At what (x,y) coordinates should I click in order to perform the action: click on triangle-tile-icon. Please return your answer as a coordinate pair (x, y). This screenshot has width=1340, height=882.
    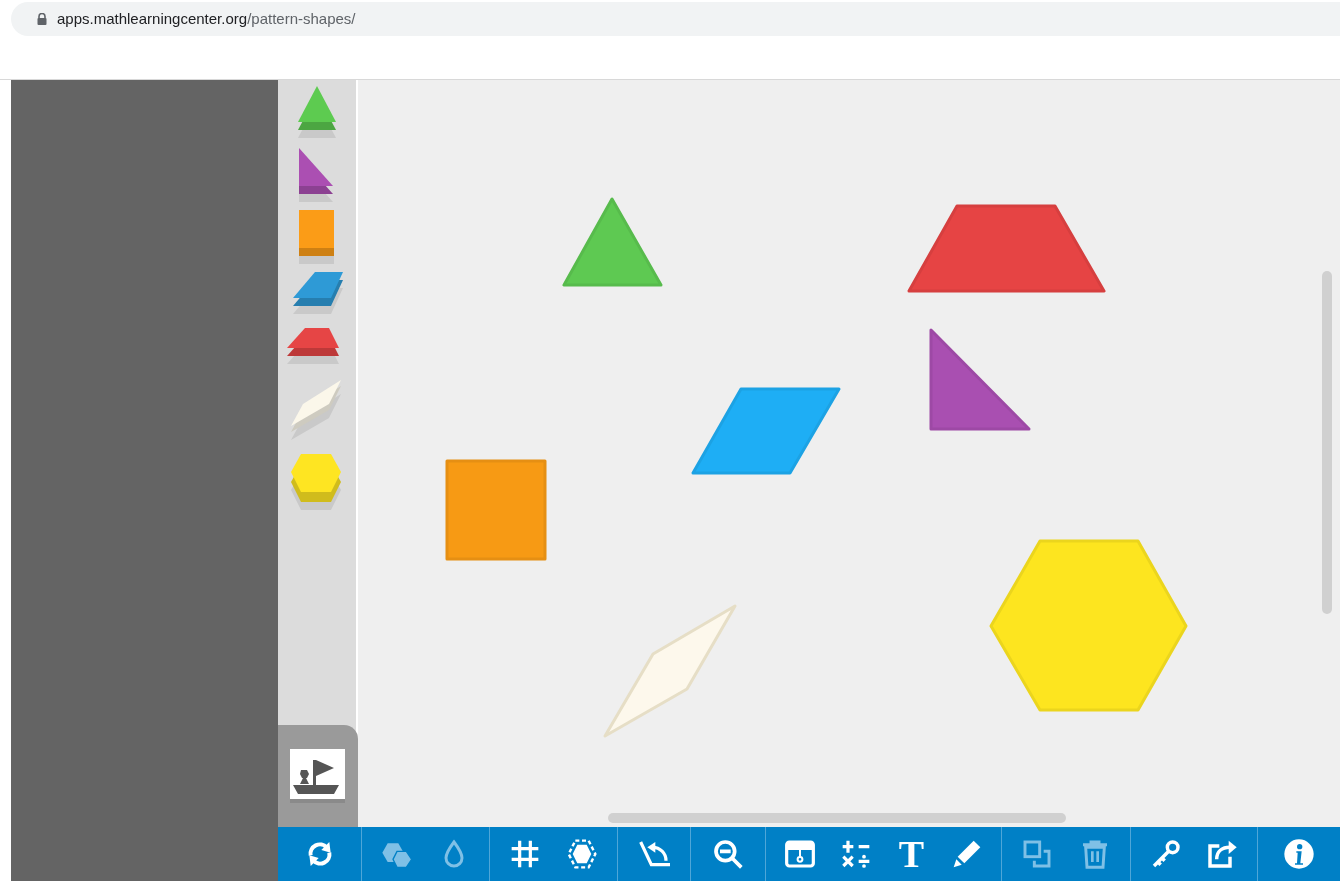
    Looking at the image, I should click on (317, 112).